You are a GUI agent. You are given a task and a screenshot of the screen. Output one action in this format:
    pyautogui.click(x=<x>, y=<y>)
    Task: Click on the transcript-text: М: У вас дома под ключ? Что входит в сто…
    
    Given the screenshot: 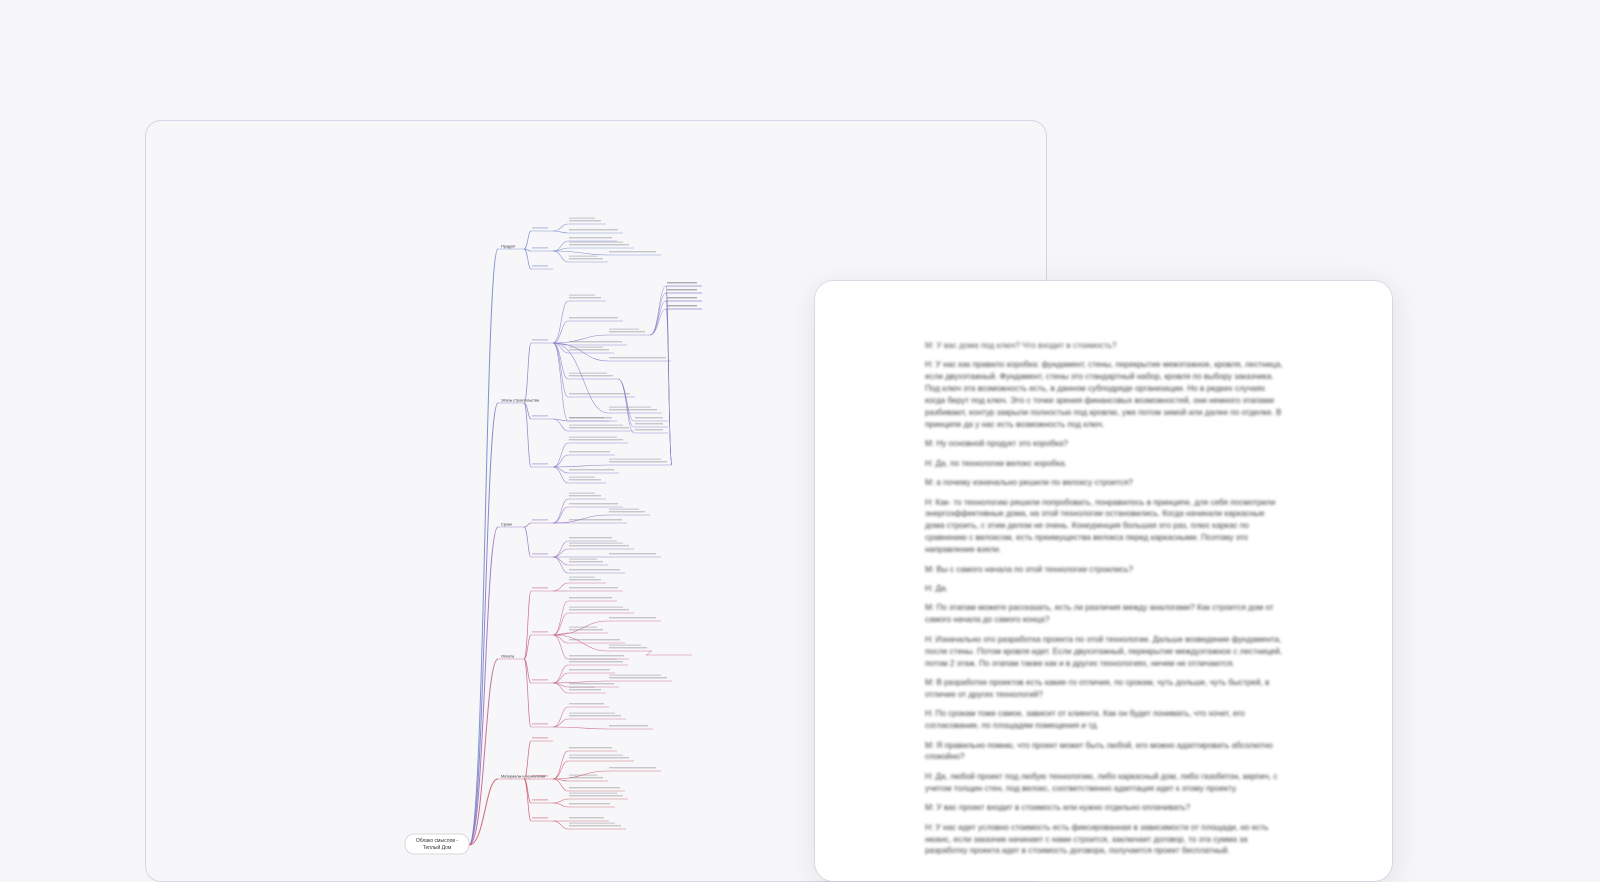 What is the action you would take?
    pyautogui.click(x=1105, y=602)
    